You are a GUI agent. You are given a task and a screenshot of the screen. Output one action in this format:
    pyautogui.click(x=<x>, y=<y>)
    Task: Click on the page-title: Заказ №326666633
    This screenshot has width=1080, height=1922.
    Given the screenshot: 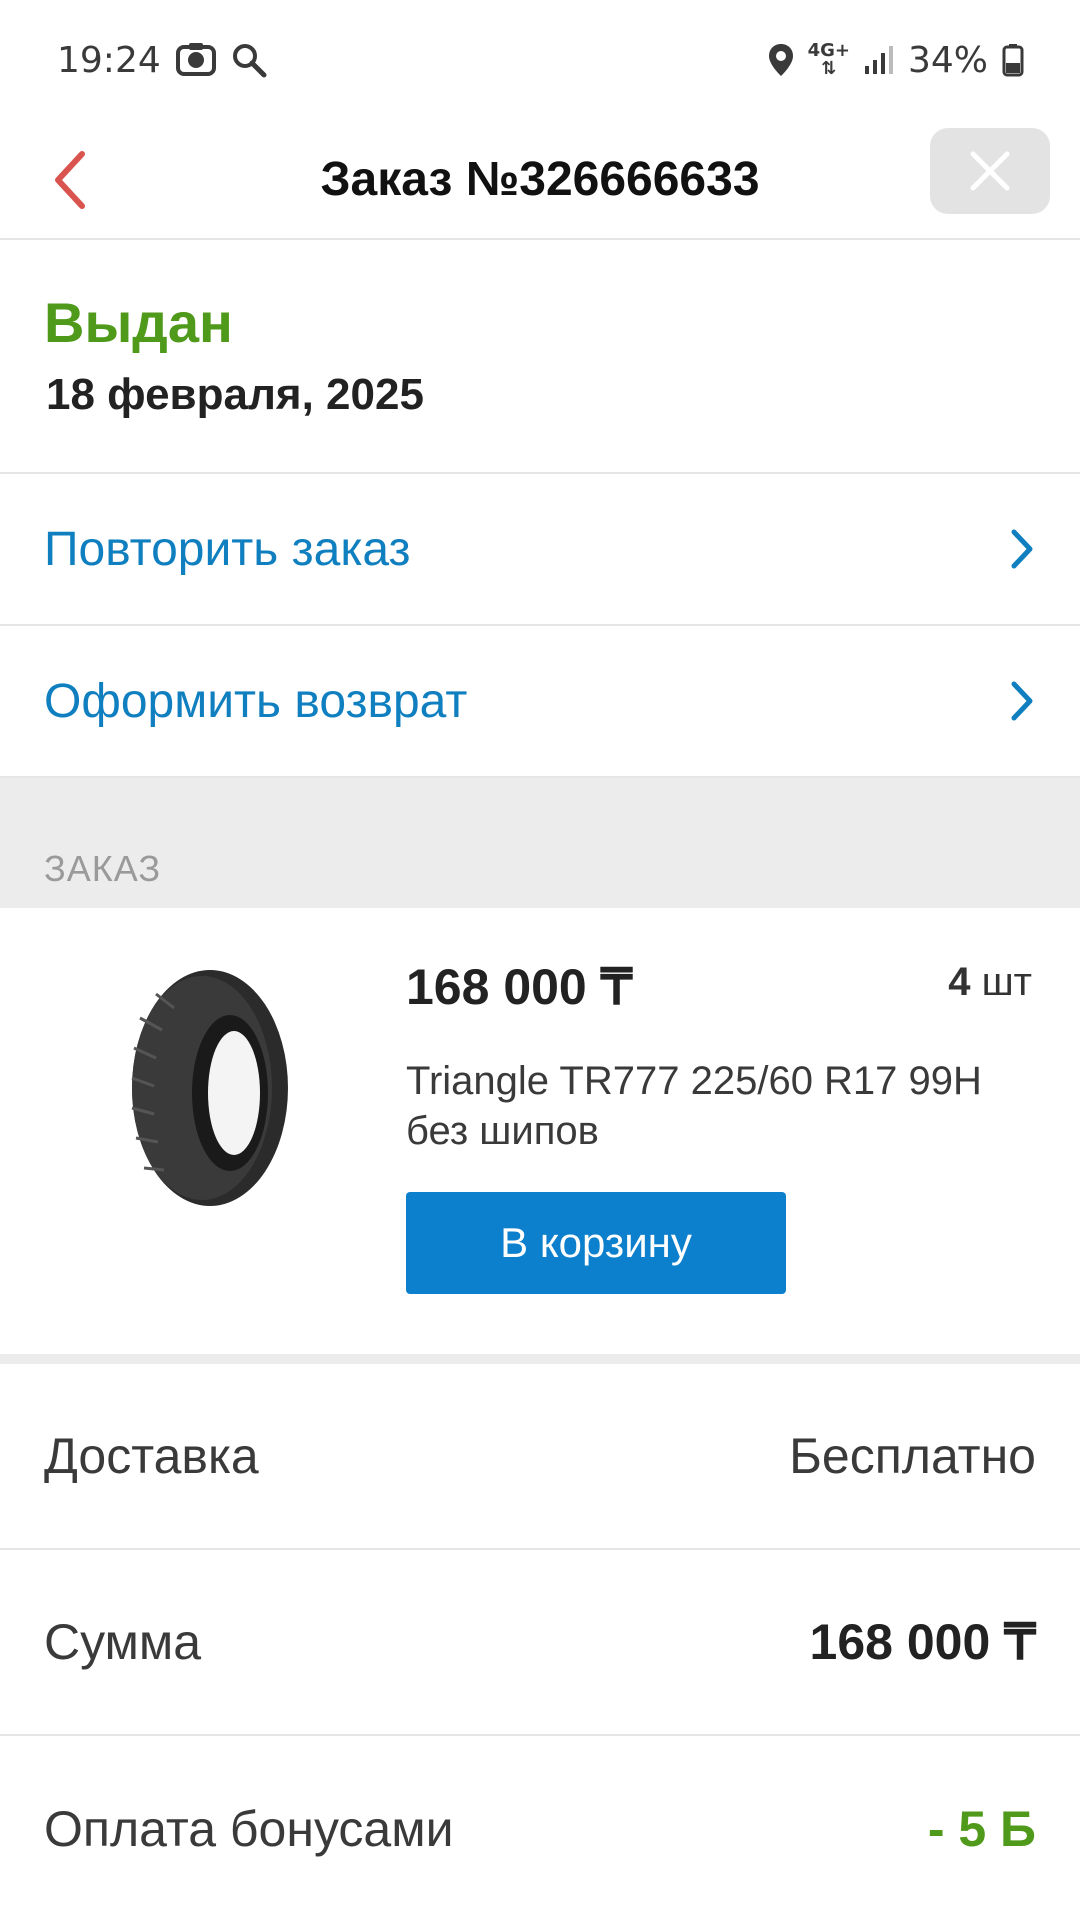 What is the action you would take?
    pyautogui.click(x=540, y=179)
    